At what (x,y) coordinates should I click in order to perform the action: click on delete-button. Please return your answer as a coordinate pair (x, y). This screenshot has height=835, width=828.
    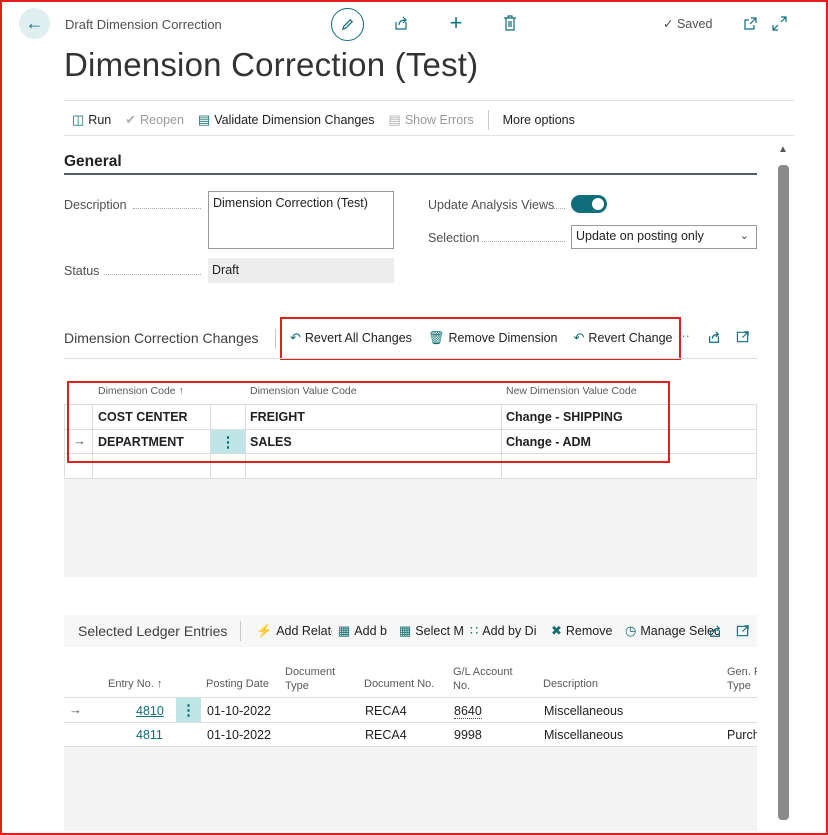
    Looking at the image, I should click on (510, 23).